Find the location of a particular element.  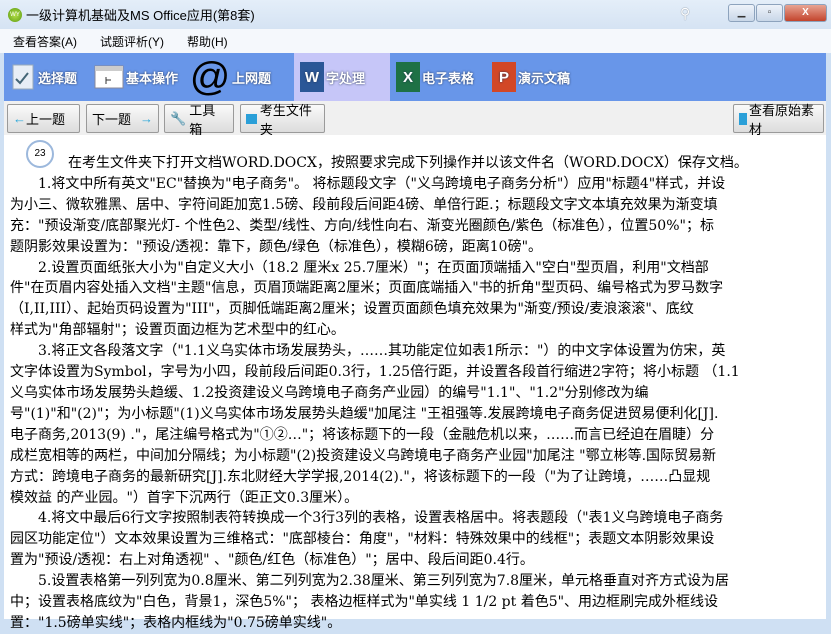

menu-bar: 查看答案(A) 试题评析(Y) 帮助(H) is located at coordinates (415, 41).